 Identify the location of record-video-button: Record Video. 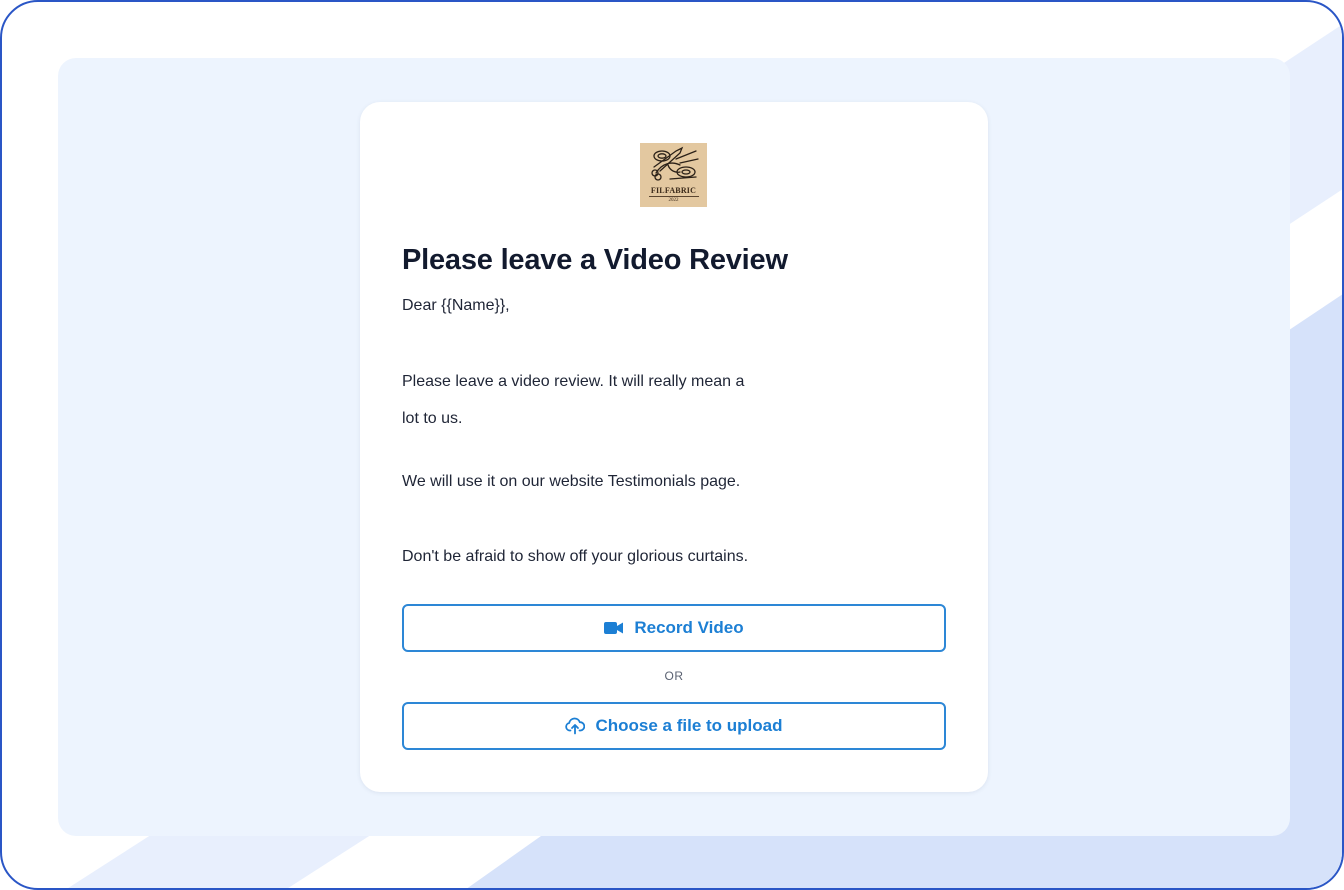
(674, 628).